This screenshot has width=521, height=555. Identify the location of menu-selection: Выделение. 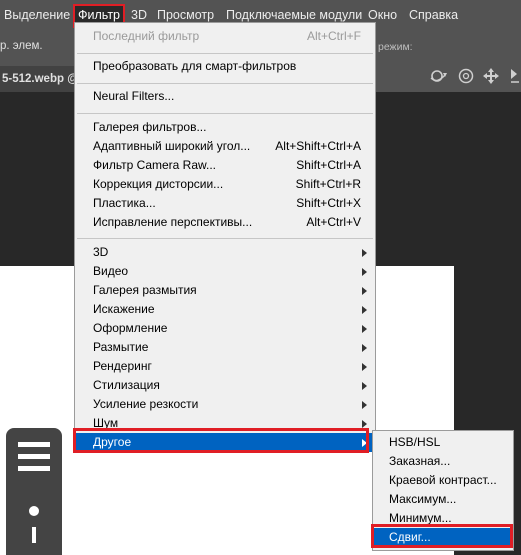
(37, 15).